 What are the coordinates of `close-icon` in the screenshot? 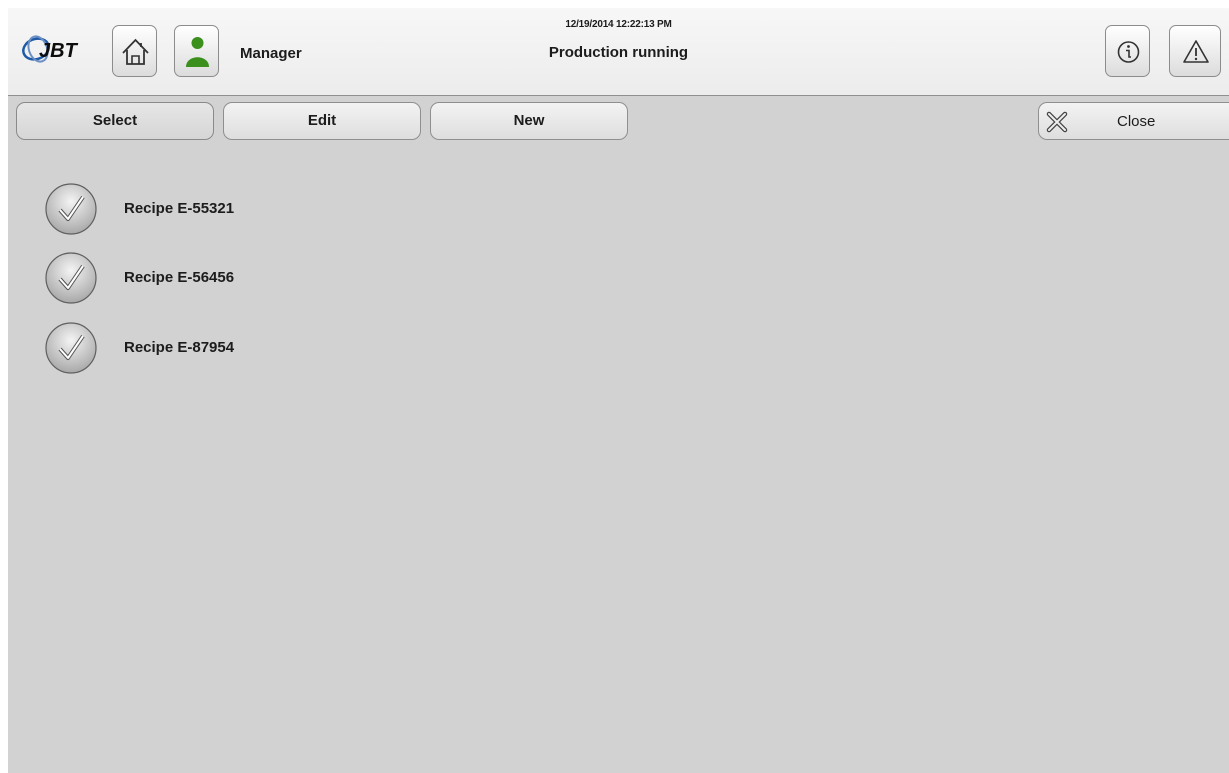 It's located at (1057, 122).